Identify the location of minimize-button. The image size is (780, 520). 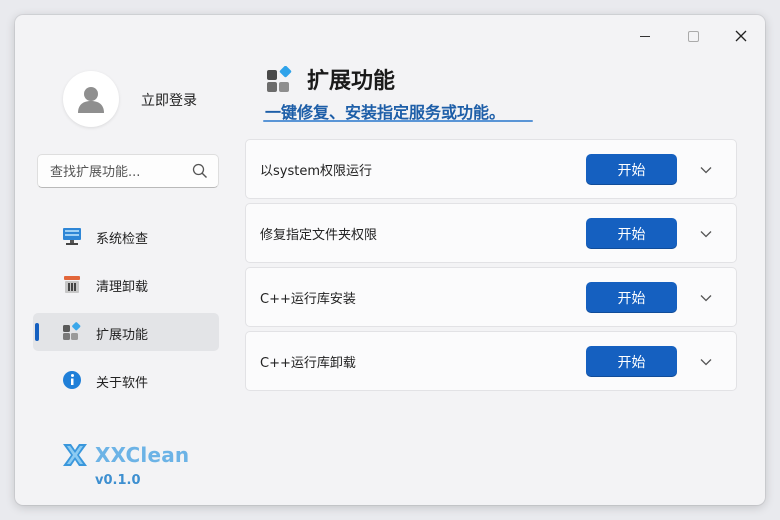
(645, 36).